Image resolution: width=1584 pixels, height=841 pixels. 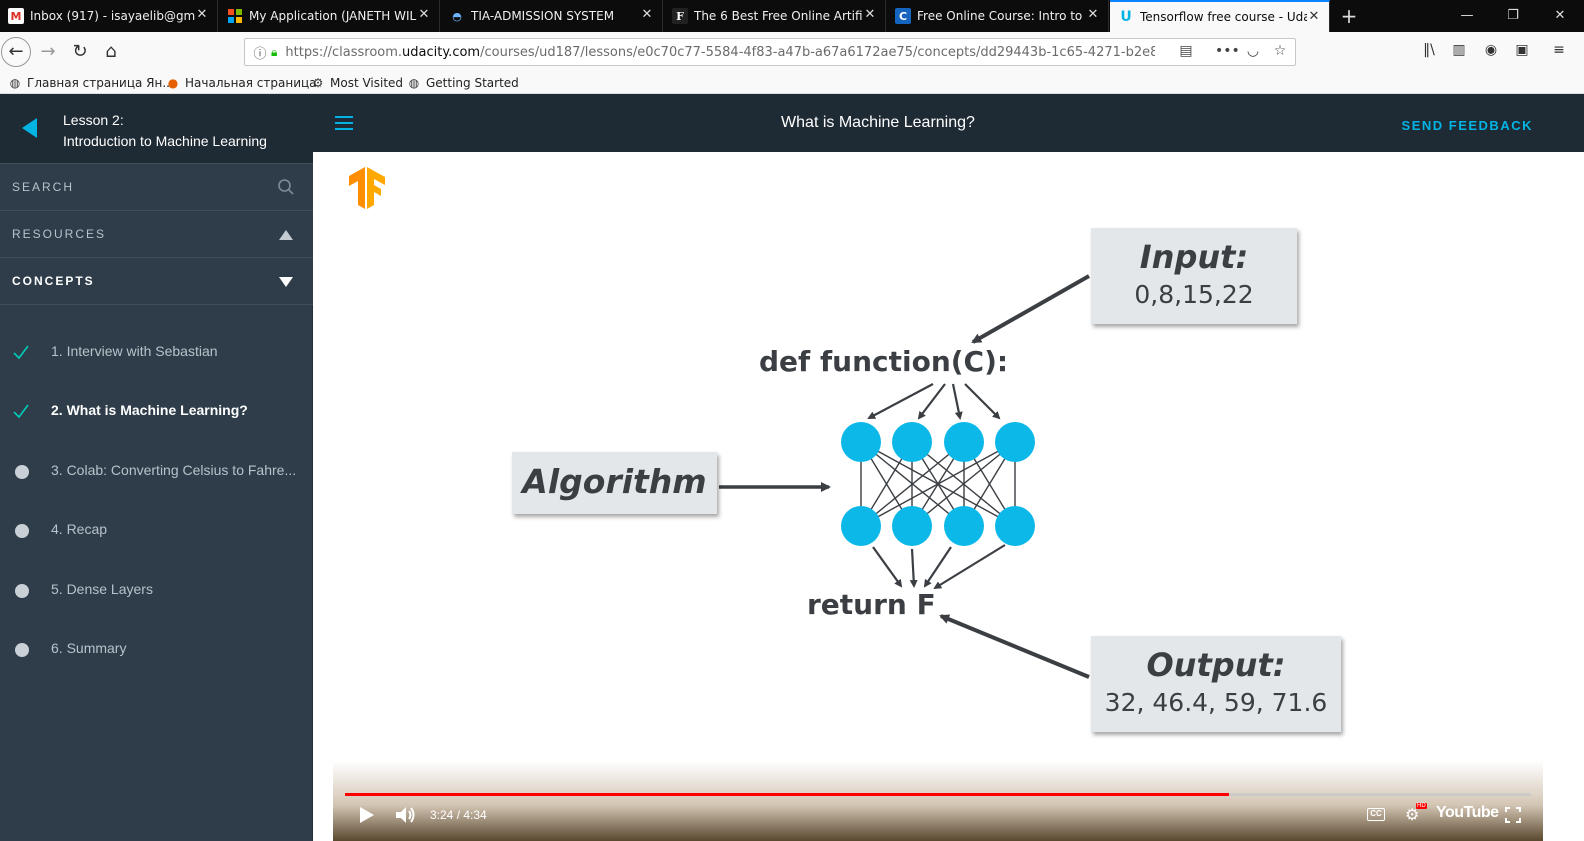 I want to click on tab-gmail: M Inbox (917) - isayaelib@gmail.c ✕, so click(x=109, y=16).